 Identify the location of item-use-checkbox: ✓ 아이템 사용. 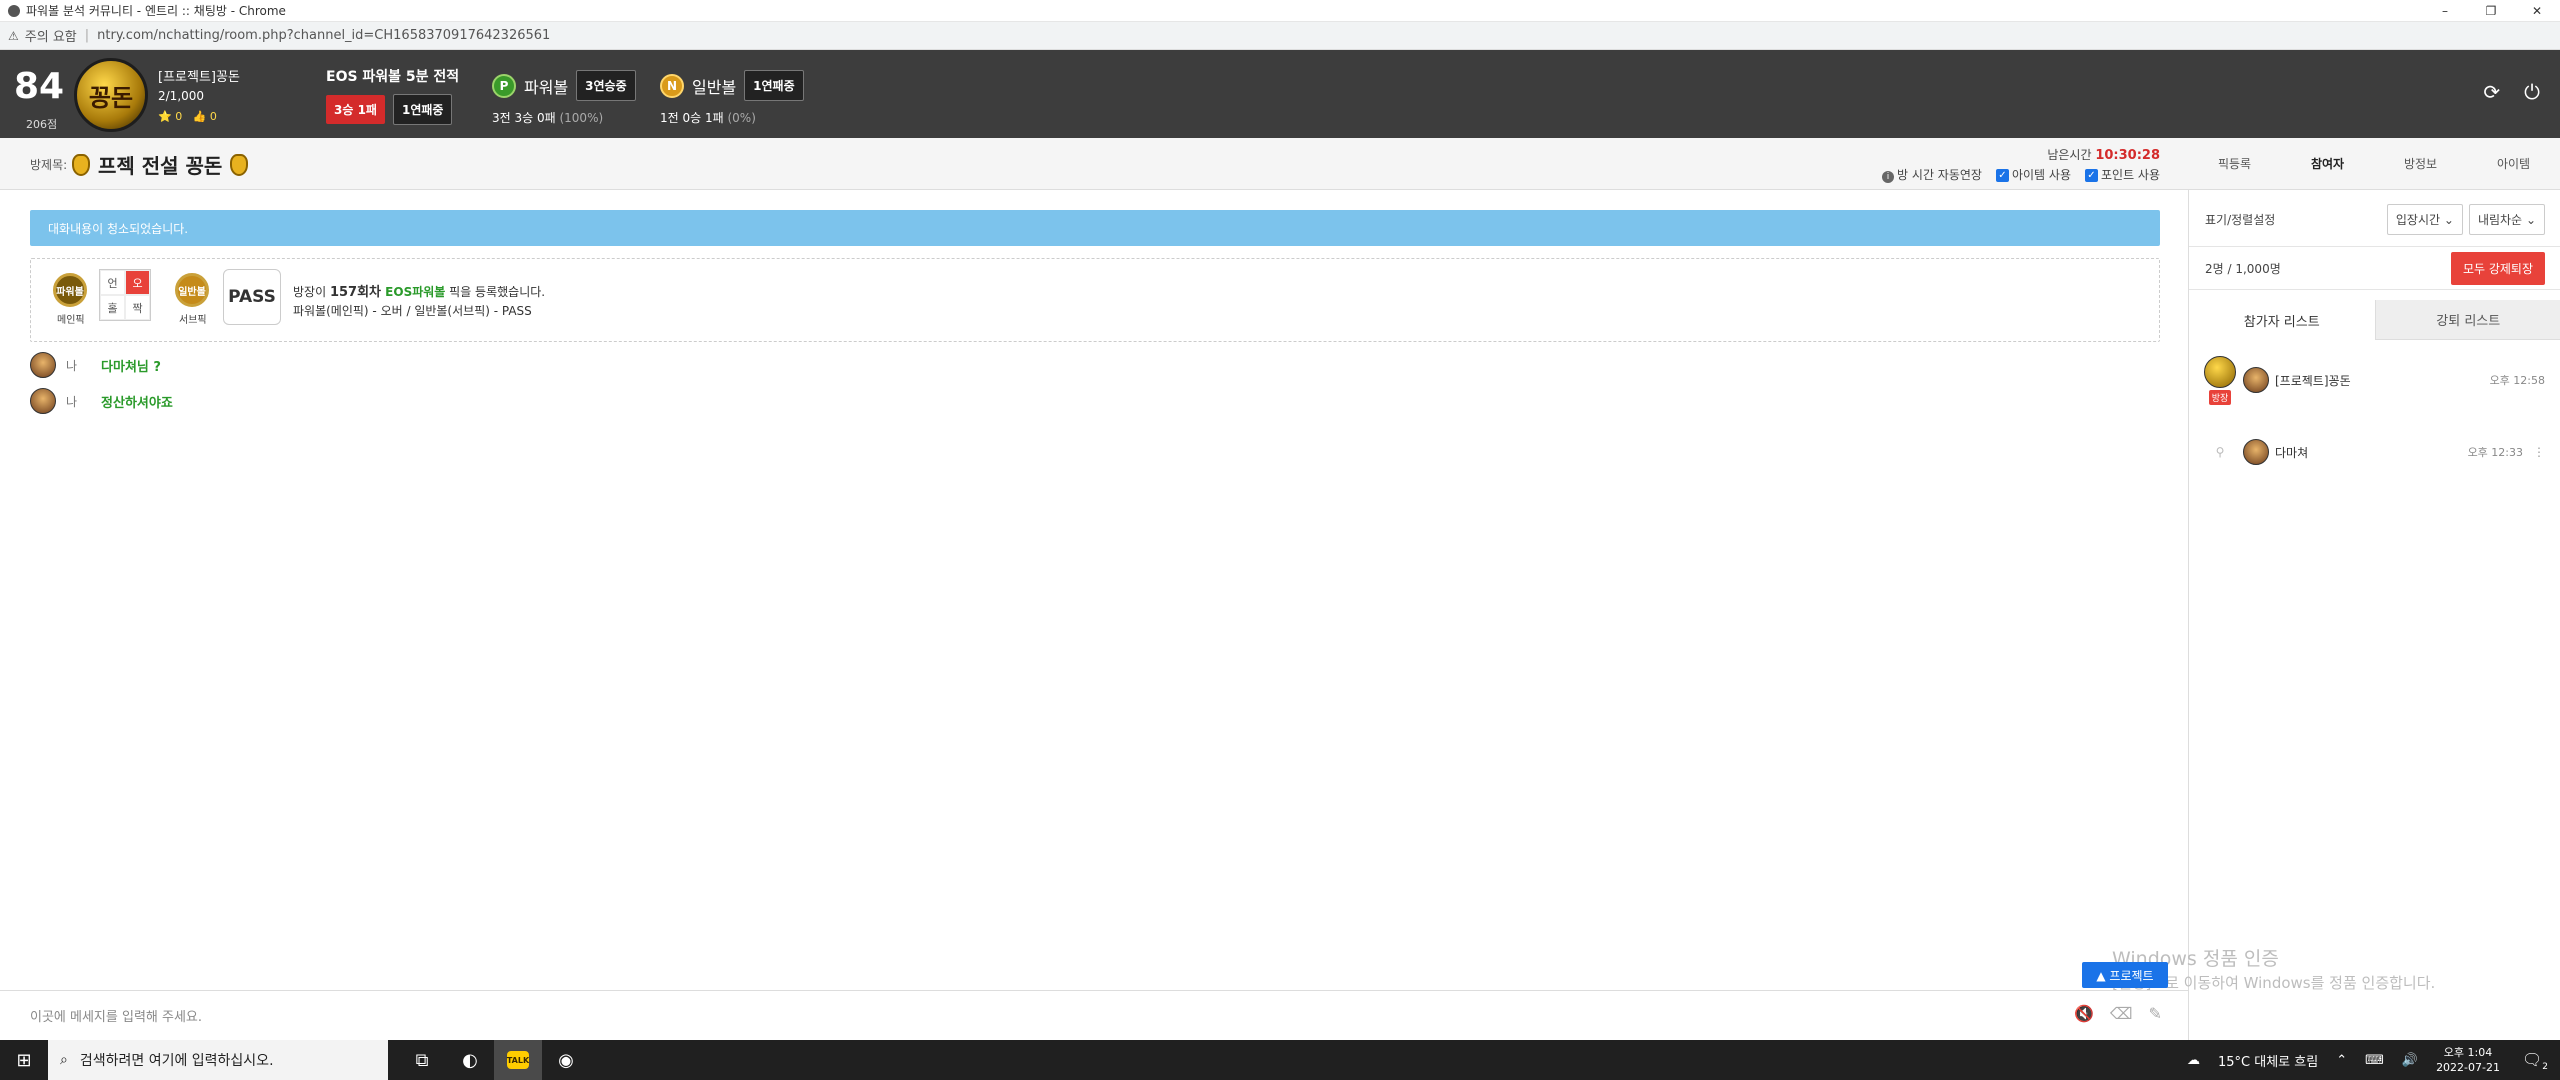
(2033, 174).